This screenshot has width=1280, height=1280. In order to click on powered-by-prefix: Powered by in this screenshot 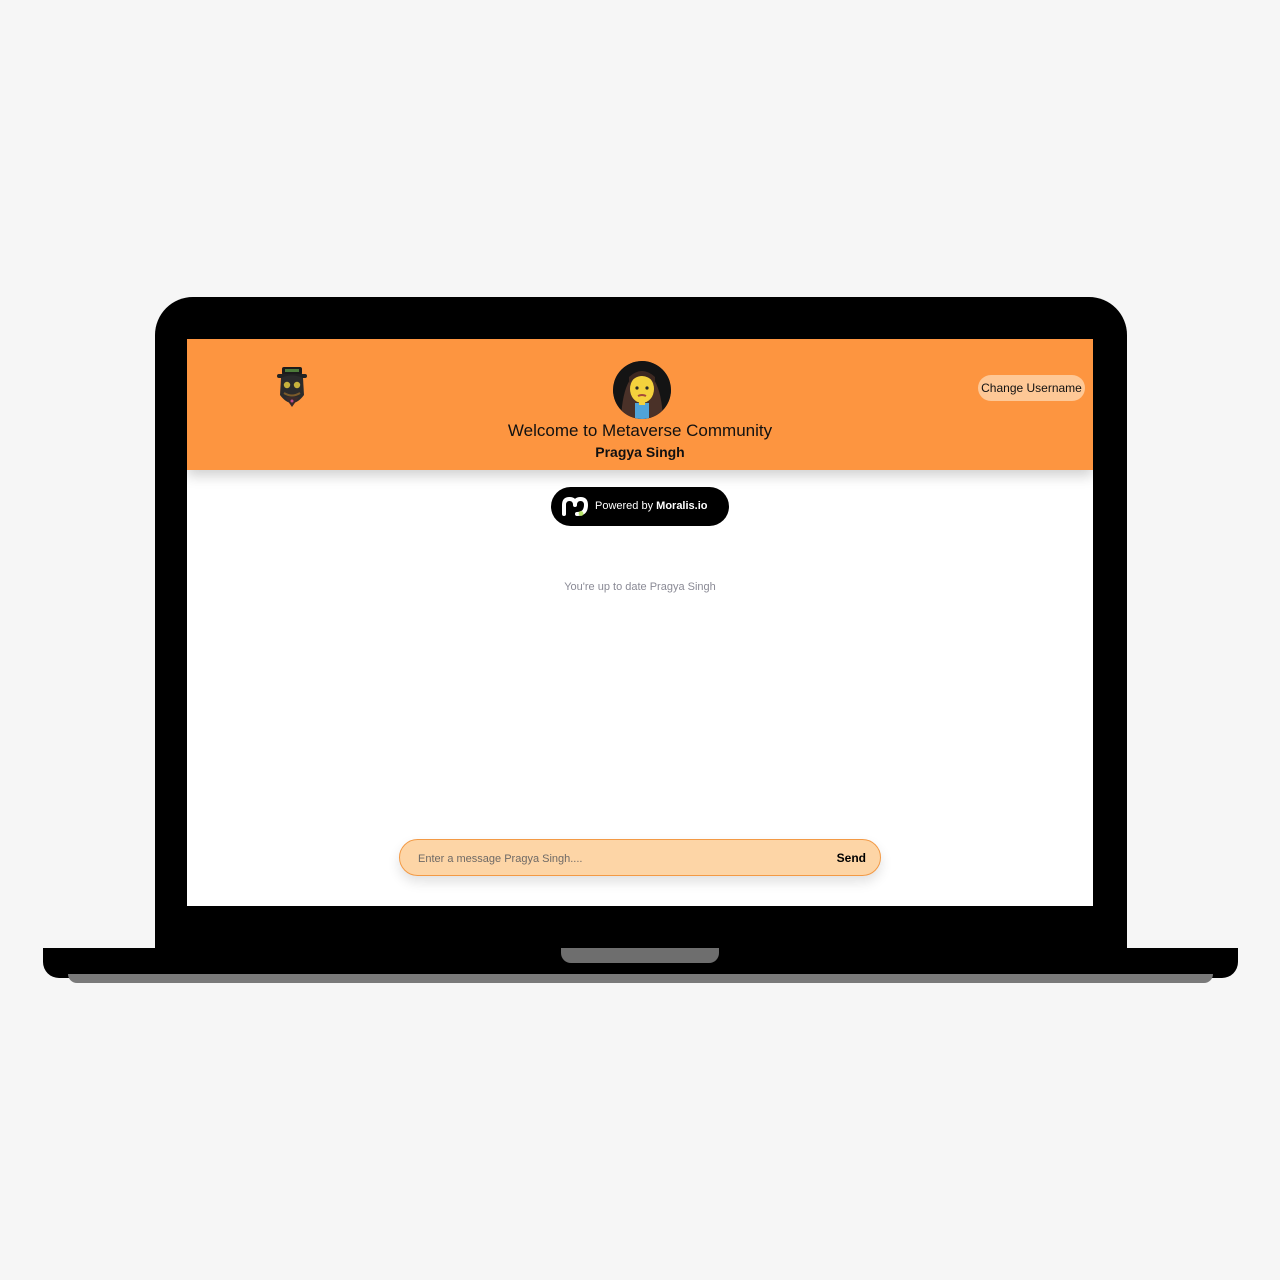, I will do `click(624, 506)`.